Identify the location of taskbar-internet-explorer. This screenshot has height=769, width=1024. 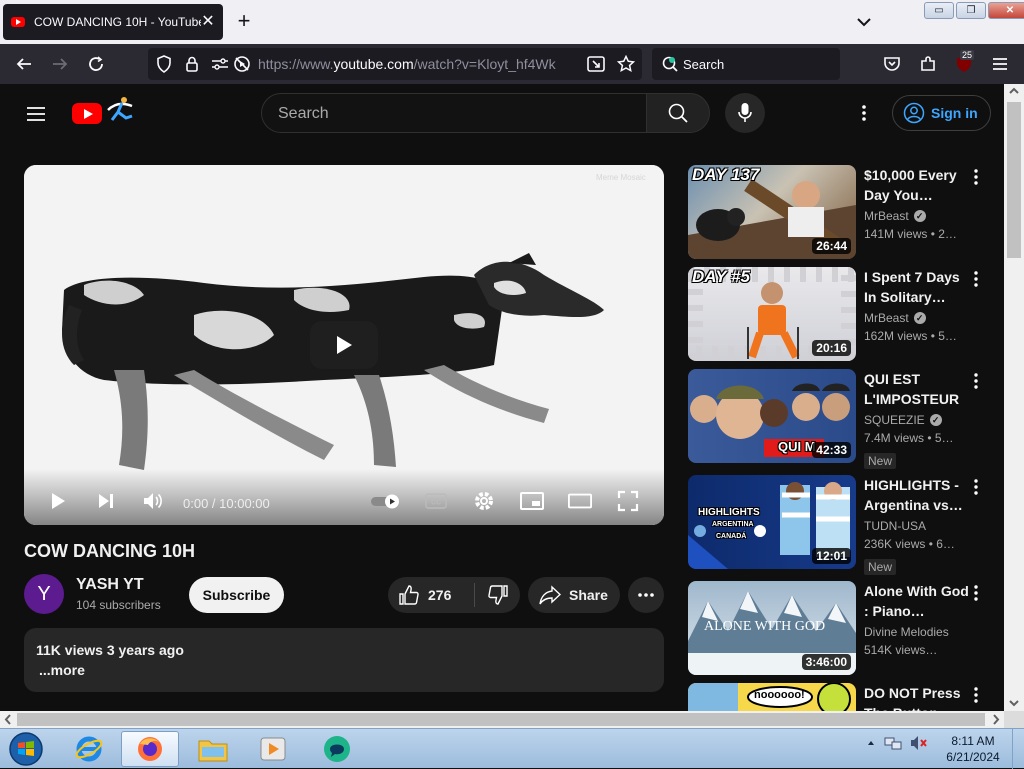
(89, 749).